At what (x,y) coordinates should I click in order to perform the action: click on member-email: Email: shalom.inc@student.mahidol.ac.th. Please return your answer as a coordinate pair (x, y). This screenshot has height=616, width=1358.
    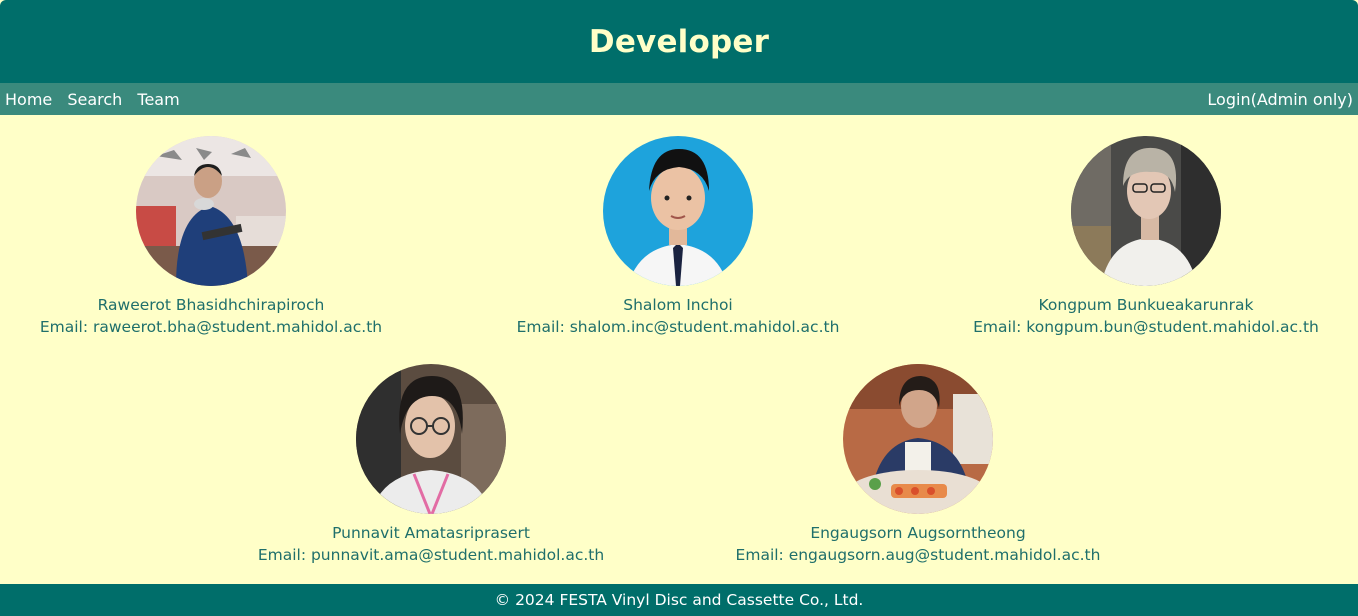
    Looking at the image, I should click on (678, 327).